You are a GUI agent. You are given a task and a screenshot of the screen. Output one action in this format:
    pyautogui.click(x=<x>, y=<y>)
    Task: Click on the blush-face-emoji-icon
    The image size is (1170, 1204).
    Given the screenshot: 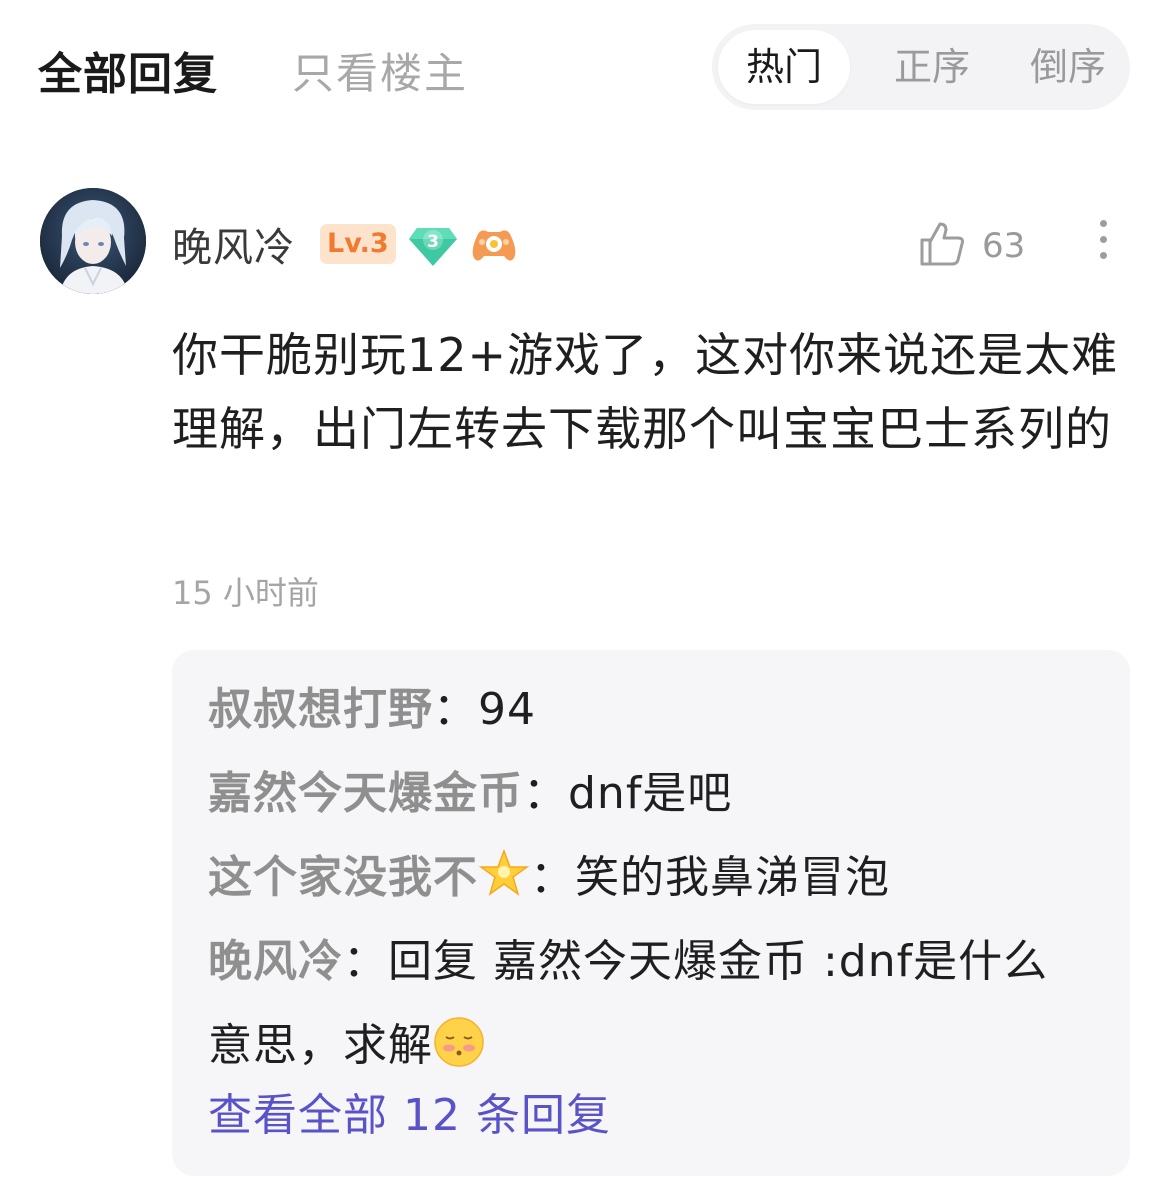 What is the action you would take?
    pyautogui.click(x=459, y=1039)
    